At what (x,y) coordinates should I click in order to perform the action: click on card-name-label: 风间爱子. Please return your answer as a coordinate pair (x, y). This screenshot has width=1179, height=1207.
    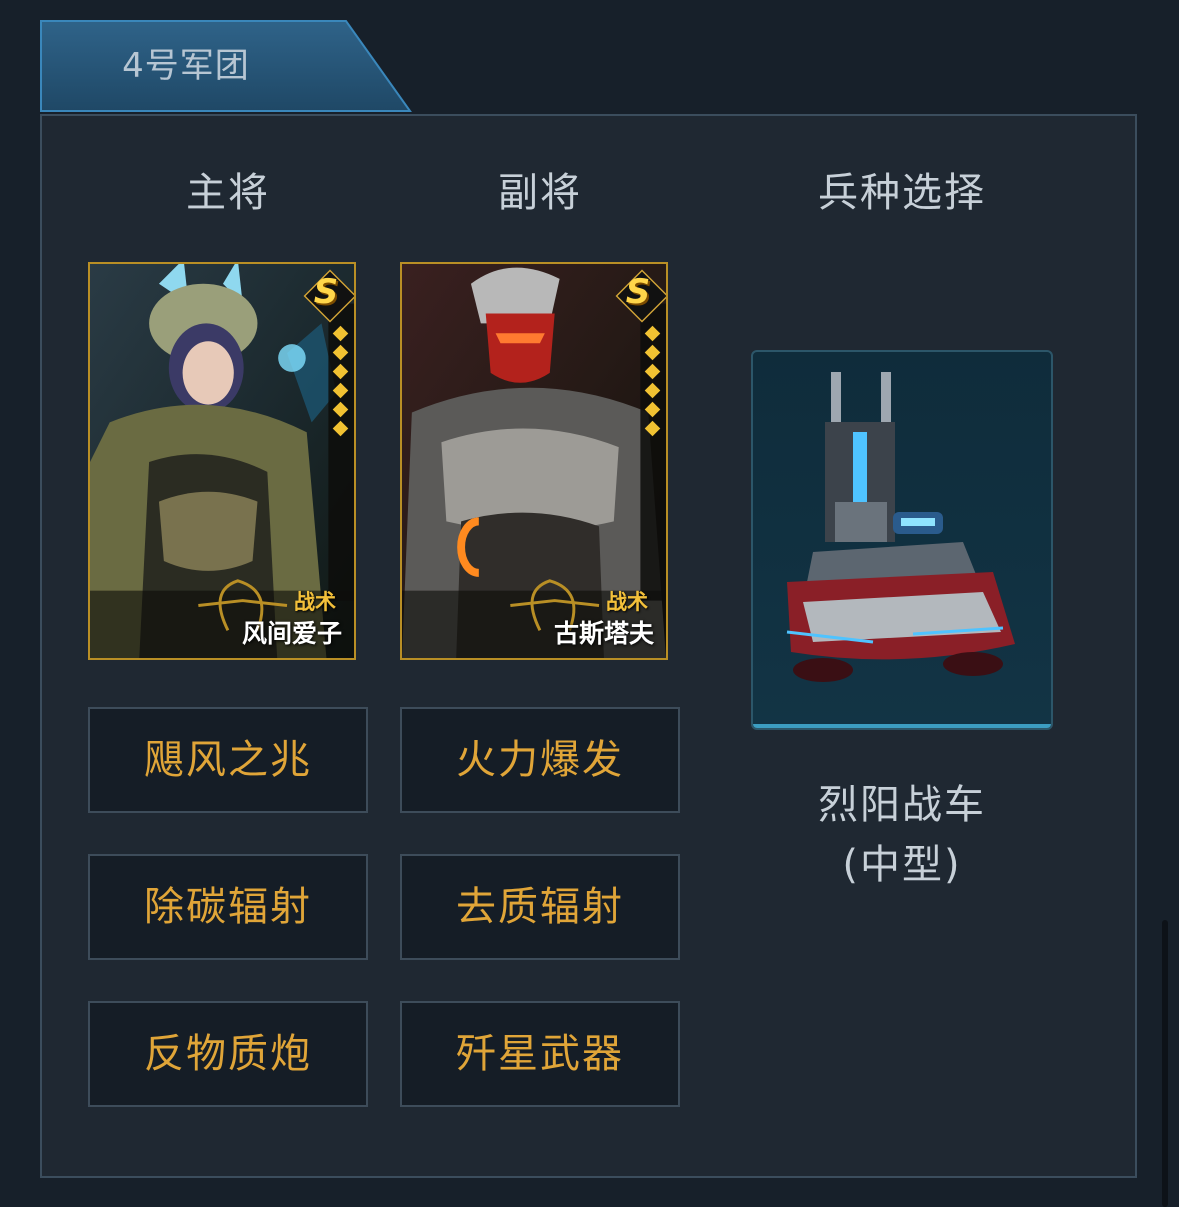
    Looking at the image, I should click on (291, 633).